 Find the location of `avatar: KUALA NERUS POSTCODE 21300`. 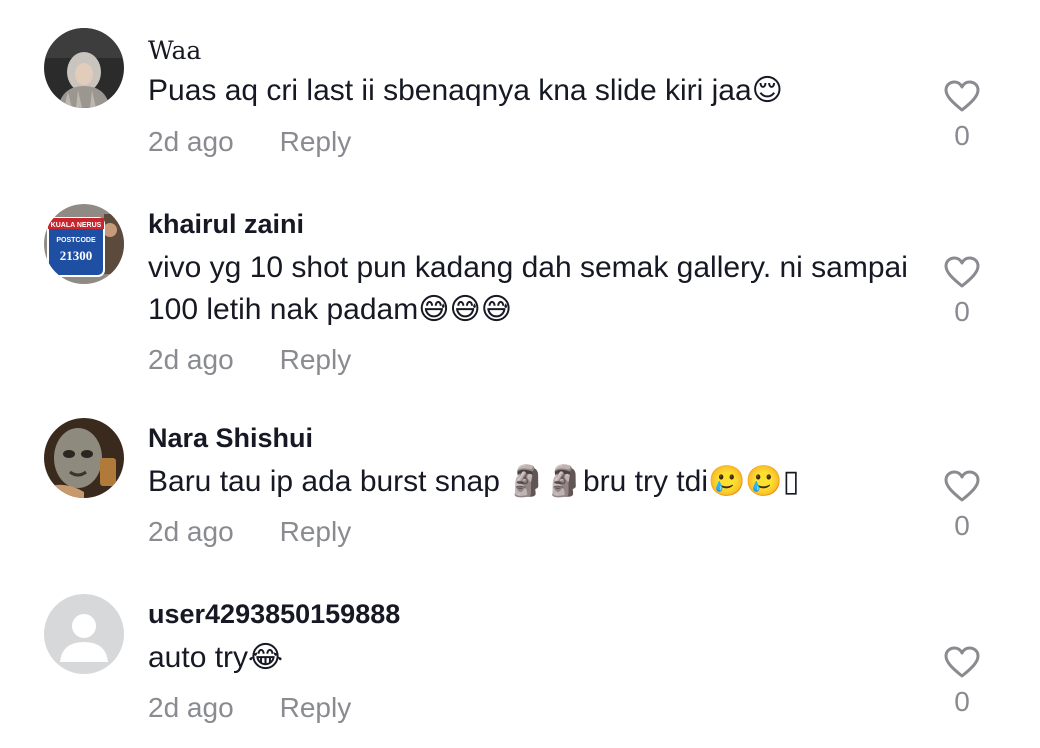

avatar: KUALA NERUS POSTCODE 21300 is located at coordinates (84, 244).